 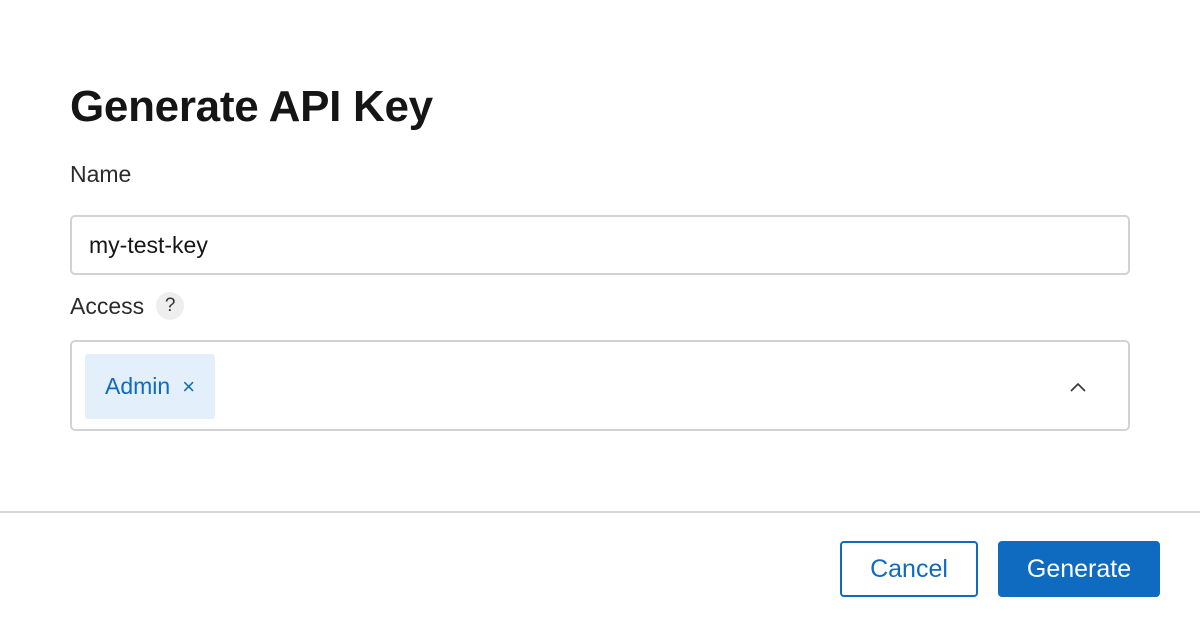 What do you see at coordinates (600, 385) in the screenshot?
I see `access-multiselect: Admin ×` at bounding box center [600, 385].